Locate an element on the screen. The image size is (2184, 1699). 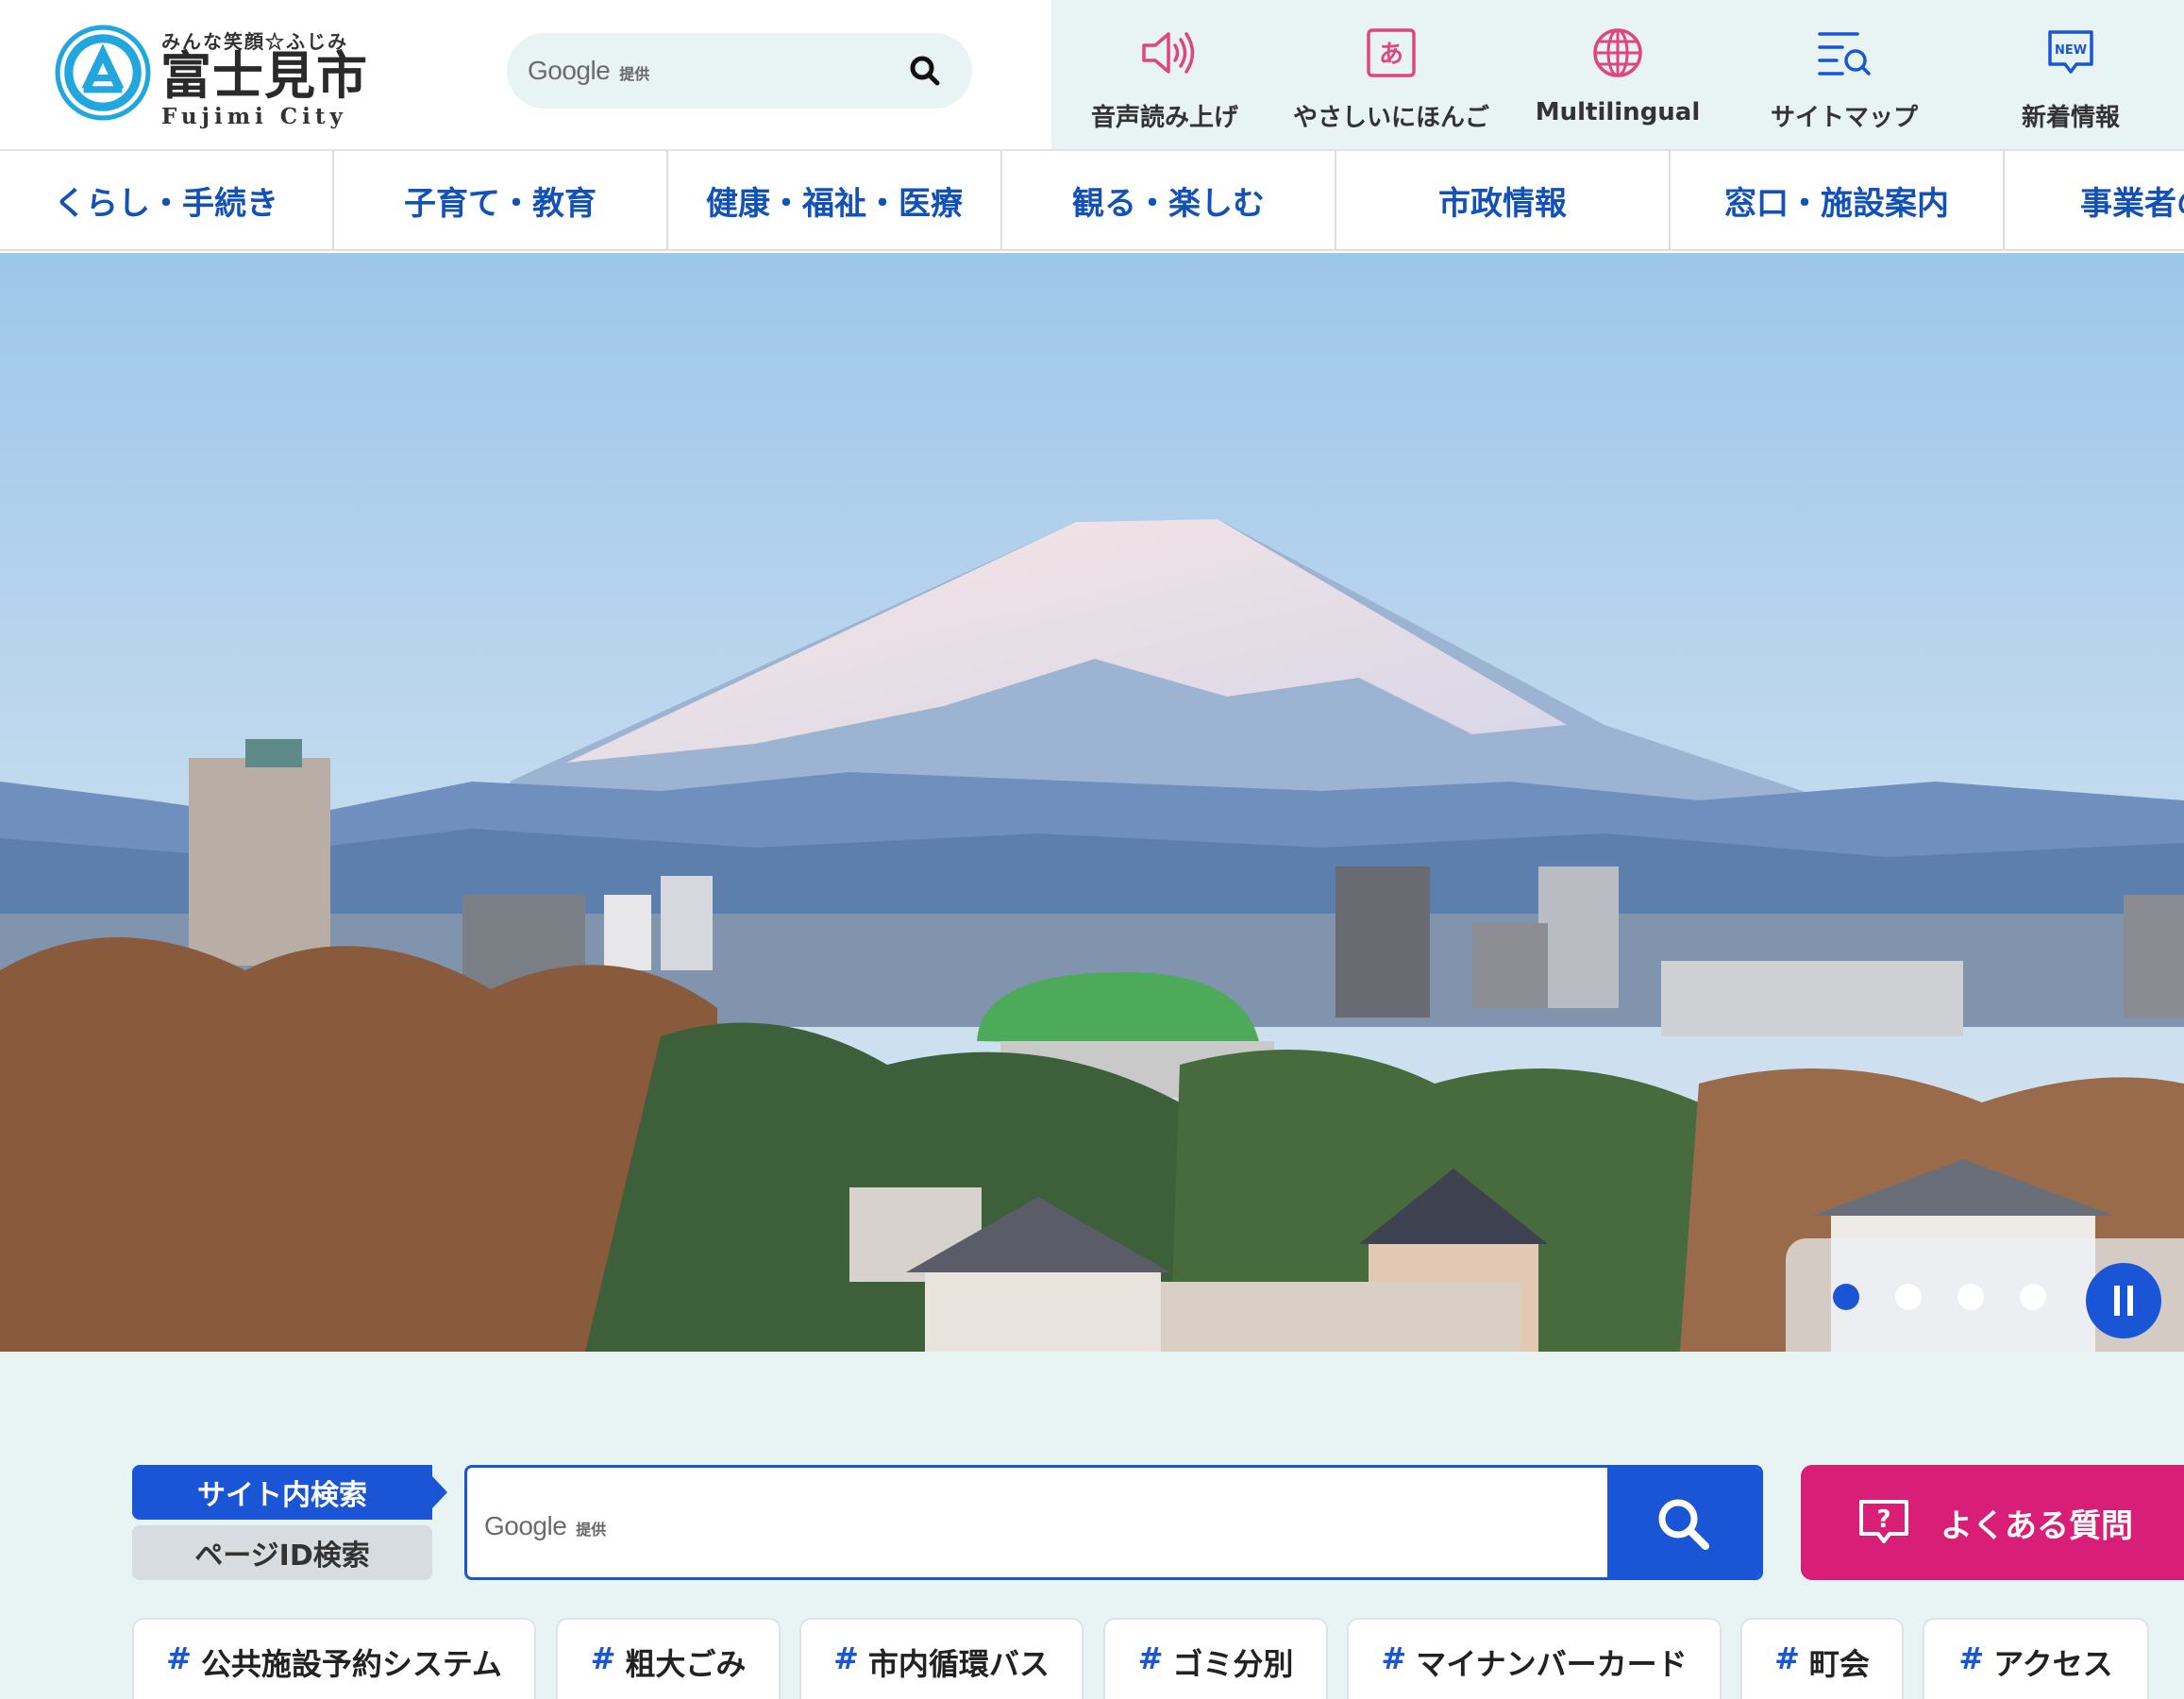
keyword-tag: # 公共施設予約システム is located at coordinates (334, 1658).